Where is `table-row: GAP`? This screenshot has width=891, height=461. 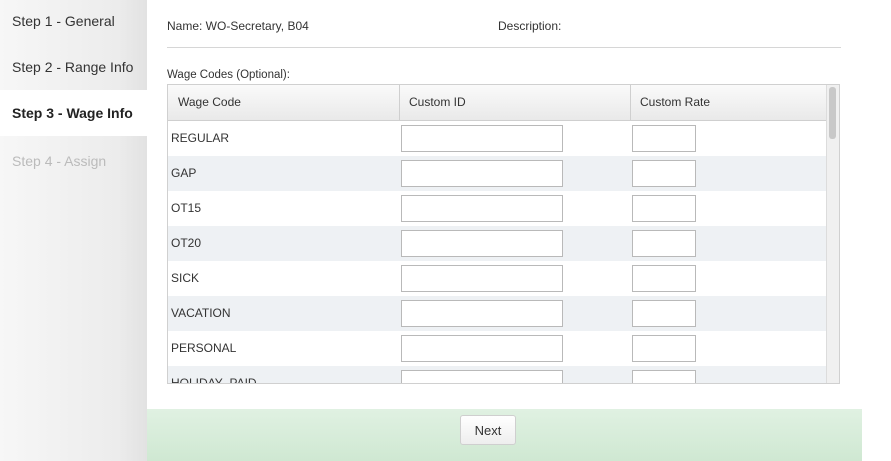
table-row: GAP is located at coordinates (497, 173).